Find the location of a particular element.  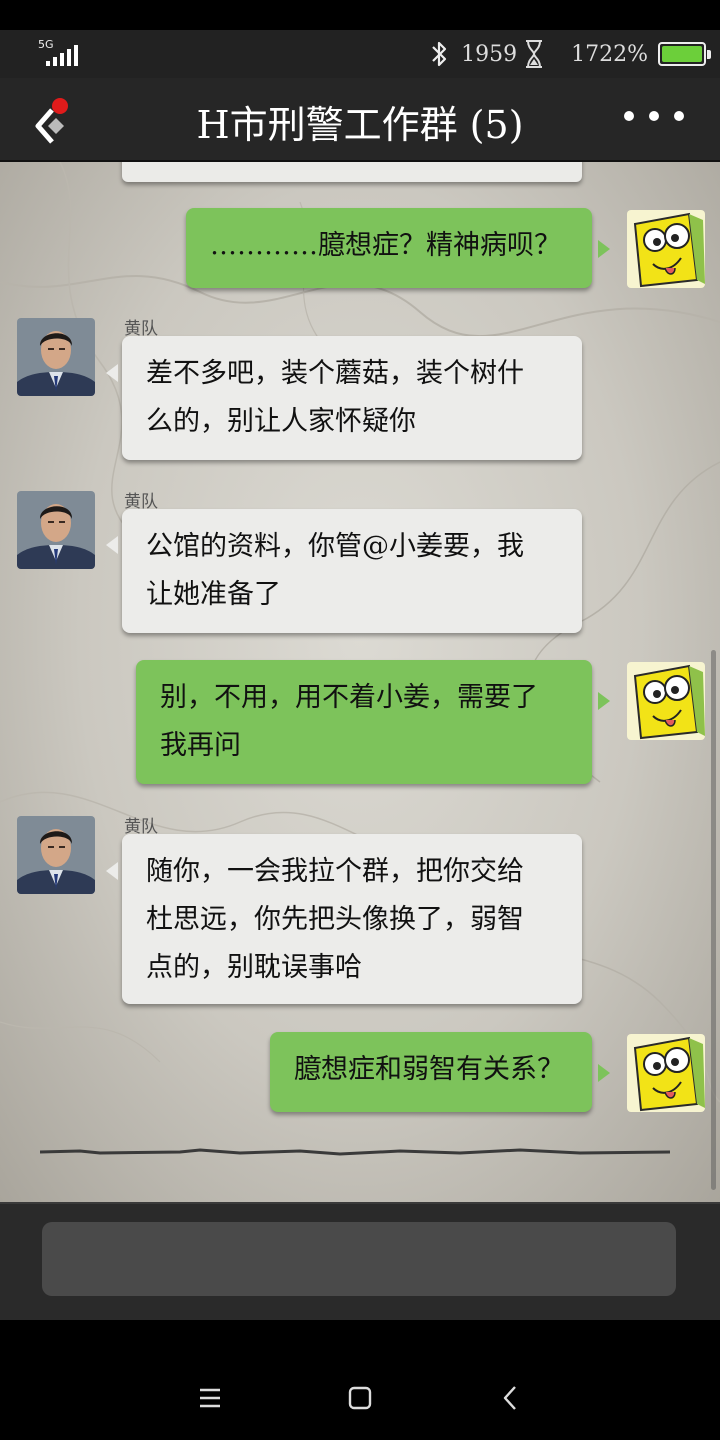

message-bubble-out: 臆想症和弱智有关系？ is located at coordinates (431, 1072).